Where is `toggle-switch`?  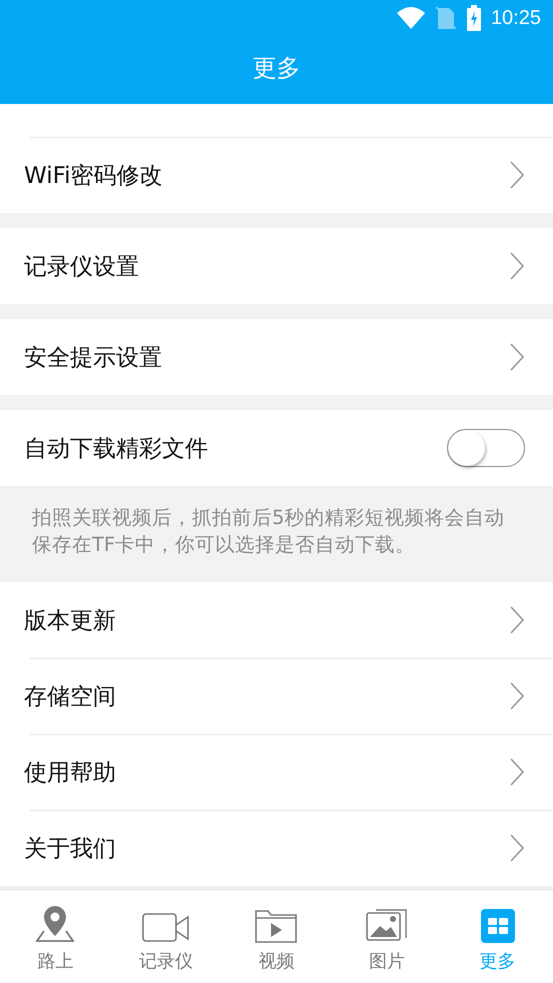
toggle-switch is located at coordinates (486, 448).